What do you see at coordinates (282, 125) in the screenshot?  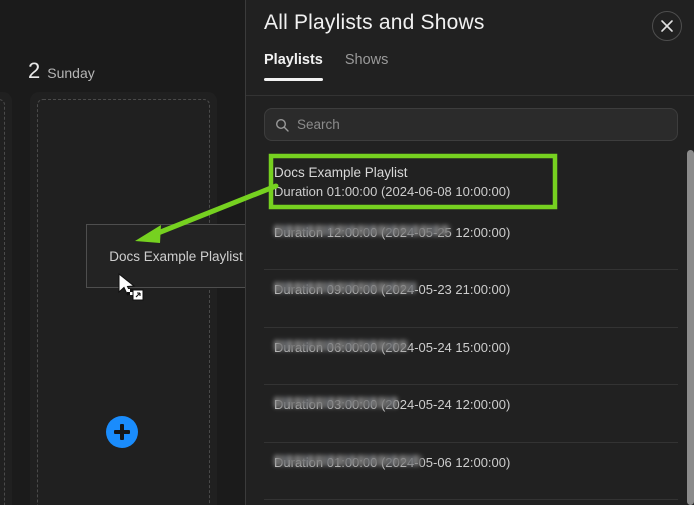 I see `search-icon` at bounding box center [282, 125].